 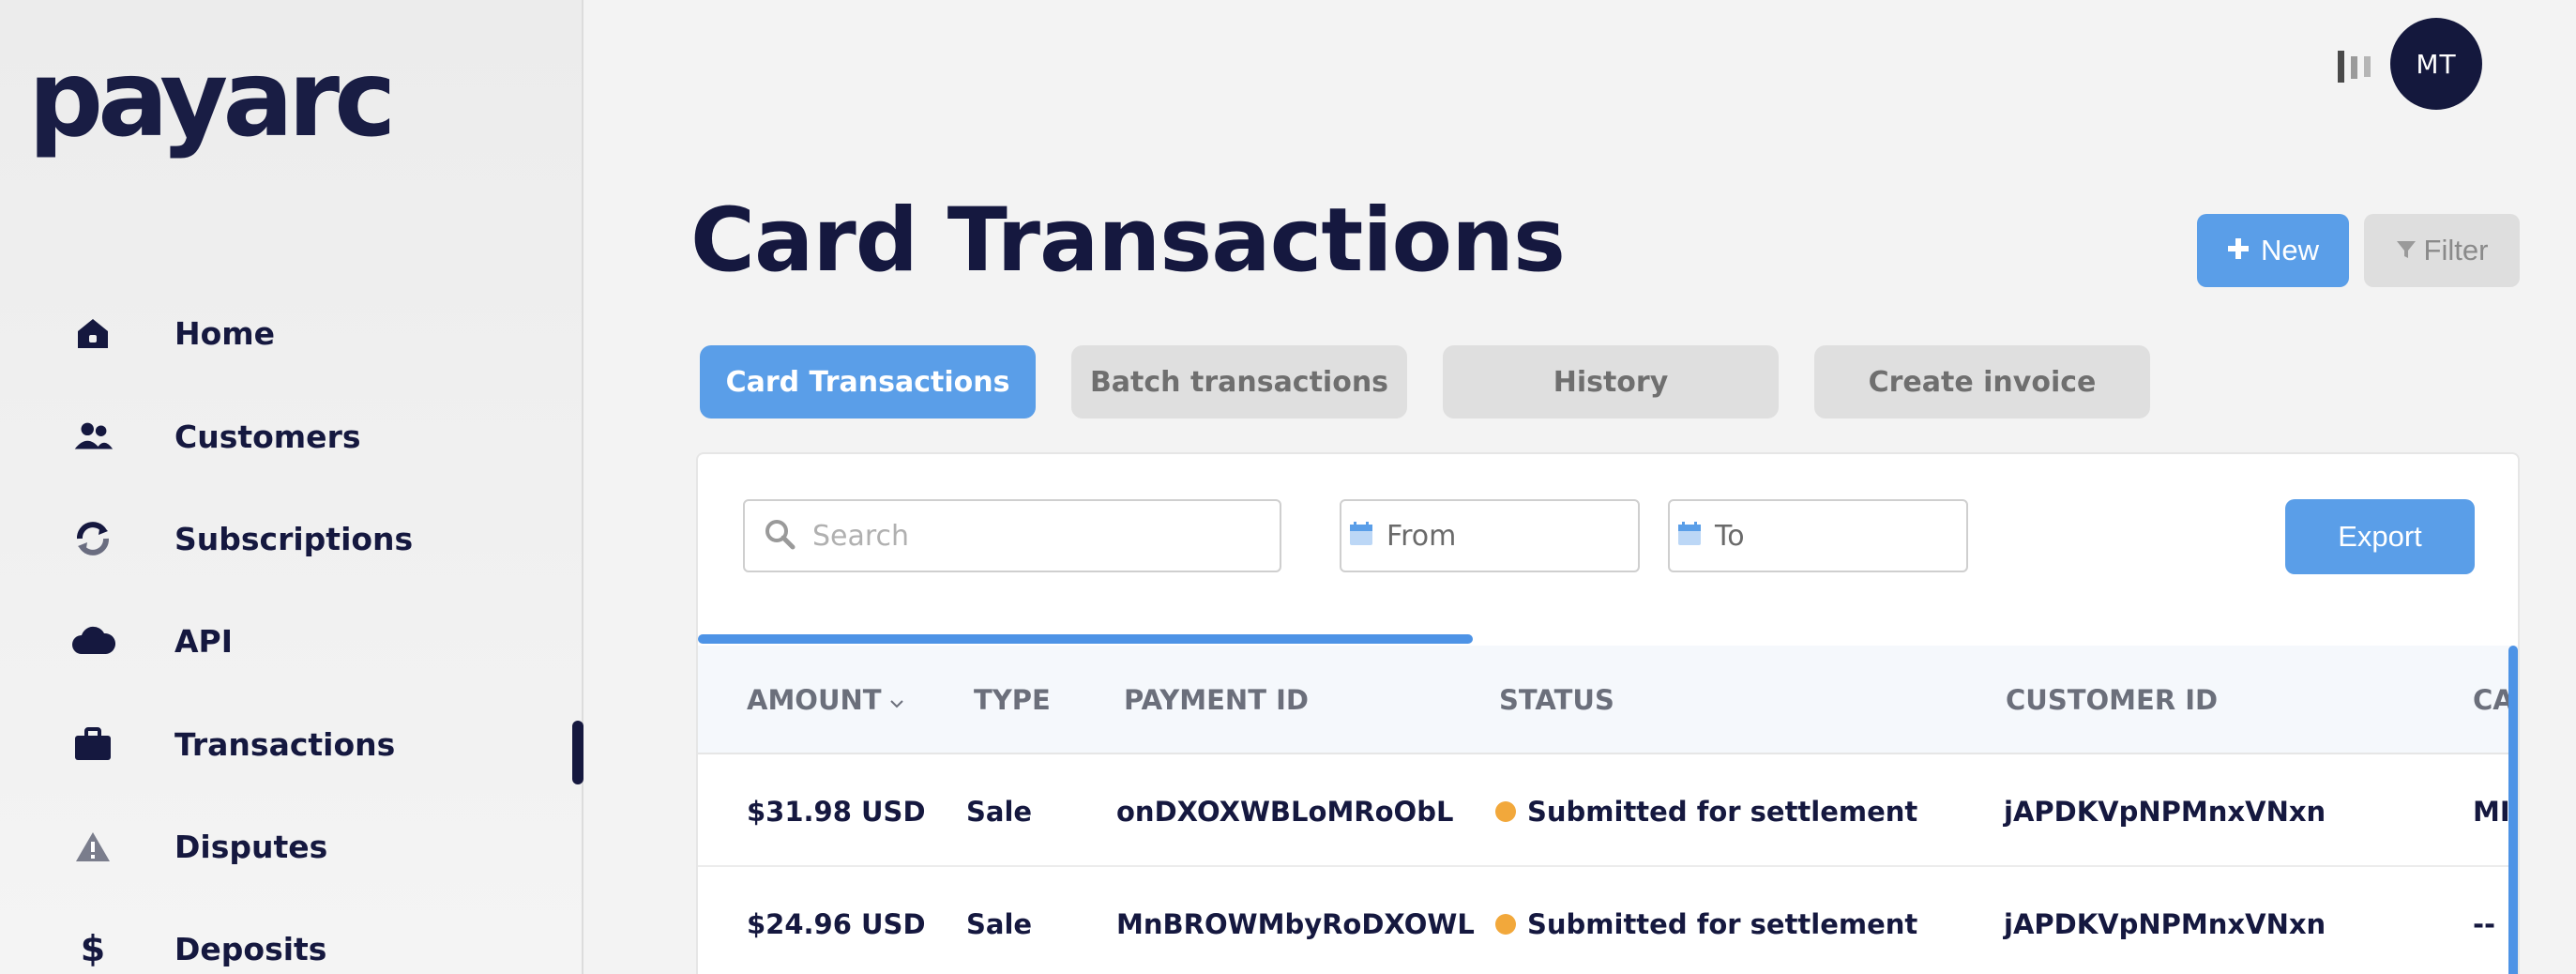 What do you see at coordinates (1239, 382) in the screenshot?
I see `tab-batch-transactions: Batch transactions` at bounding box center [1239, 382].